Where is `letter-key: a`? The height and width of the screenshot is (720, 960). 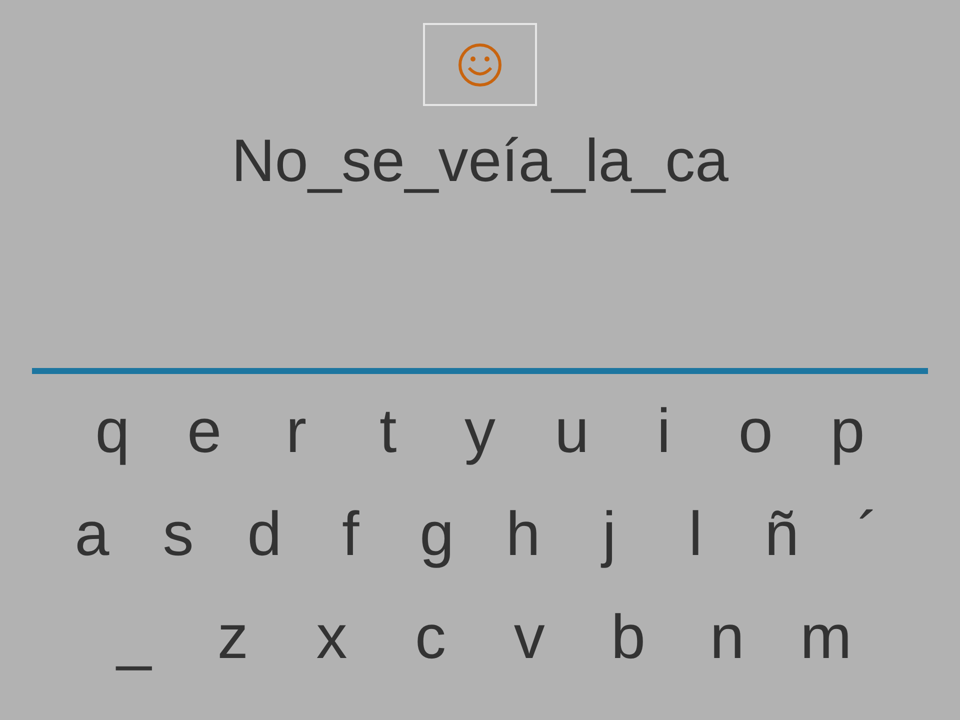
letter-key: a is located at coordinates (92, 535).